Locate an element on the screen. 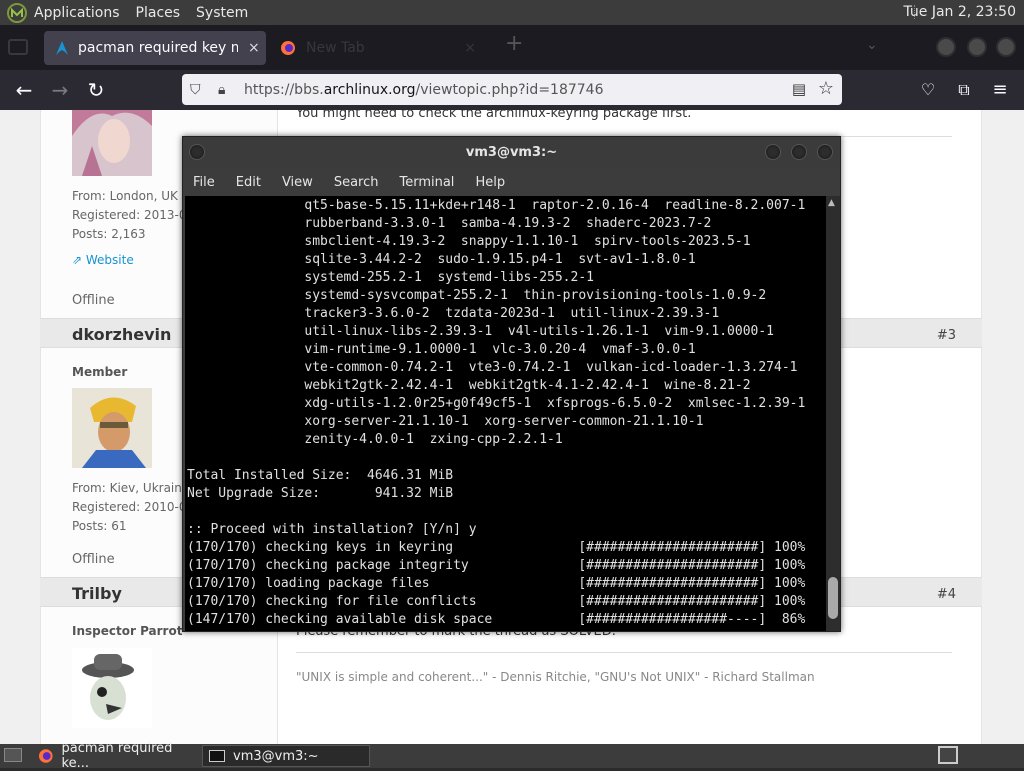  tab-title: pacman required key missin is located at coordinates (158, 48).